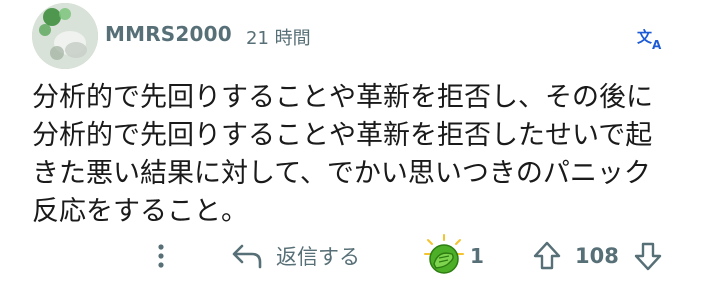 This screenshot has height=286, width=720. Describe the element at coordinates (341, 173) in the screenshot. I see `comment-body-line: きた悪い結果に対して、でかい思いつきのパニック` at that location.